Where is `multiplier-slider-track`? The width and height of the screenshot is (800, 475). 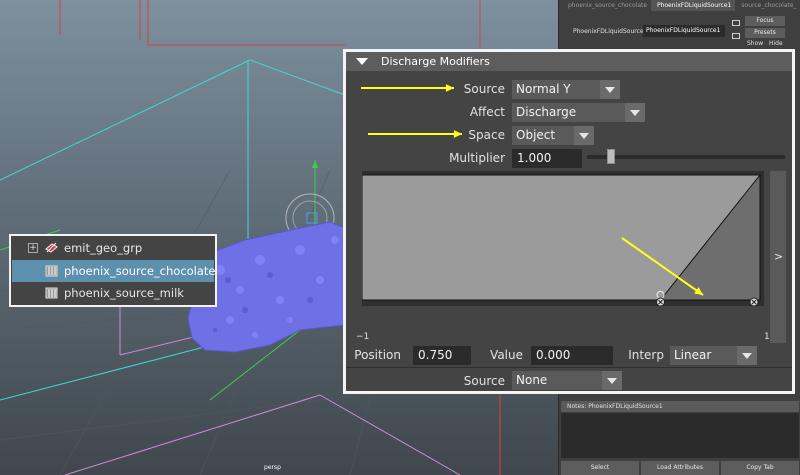 multiplier-slider-track is located at coordinates (686, 157).